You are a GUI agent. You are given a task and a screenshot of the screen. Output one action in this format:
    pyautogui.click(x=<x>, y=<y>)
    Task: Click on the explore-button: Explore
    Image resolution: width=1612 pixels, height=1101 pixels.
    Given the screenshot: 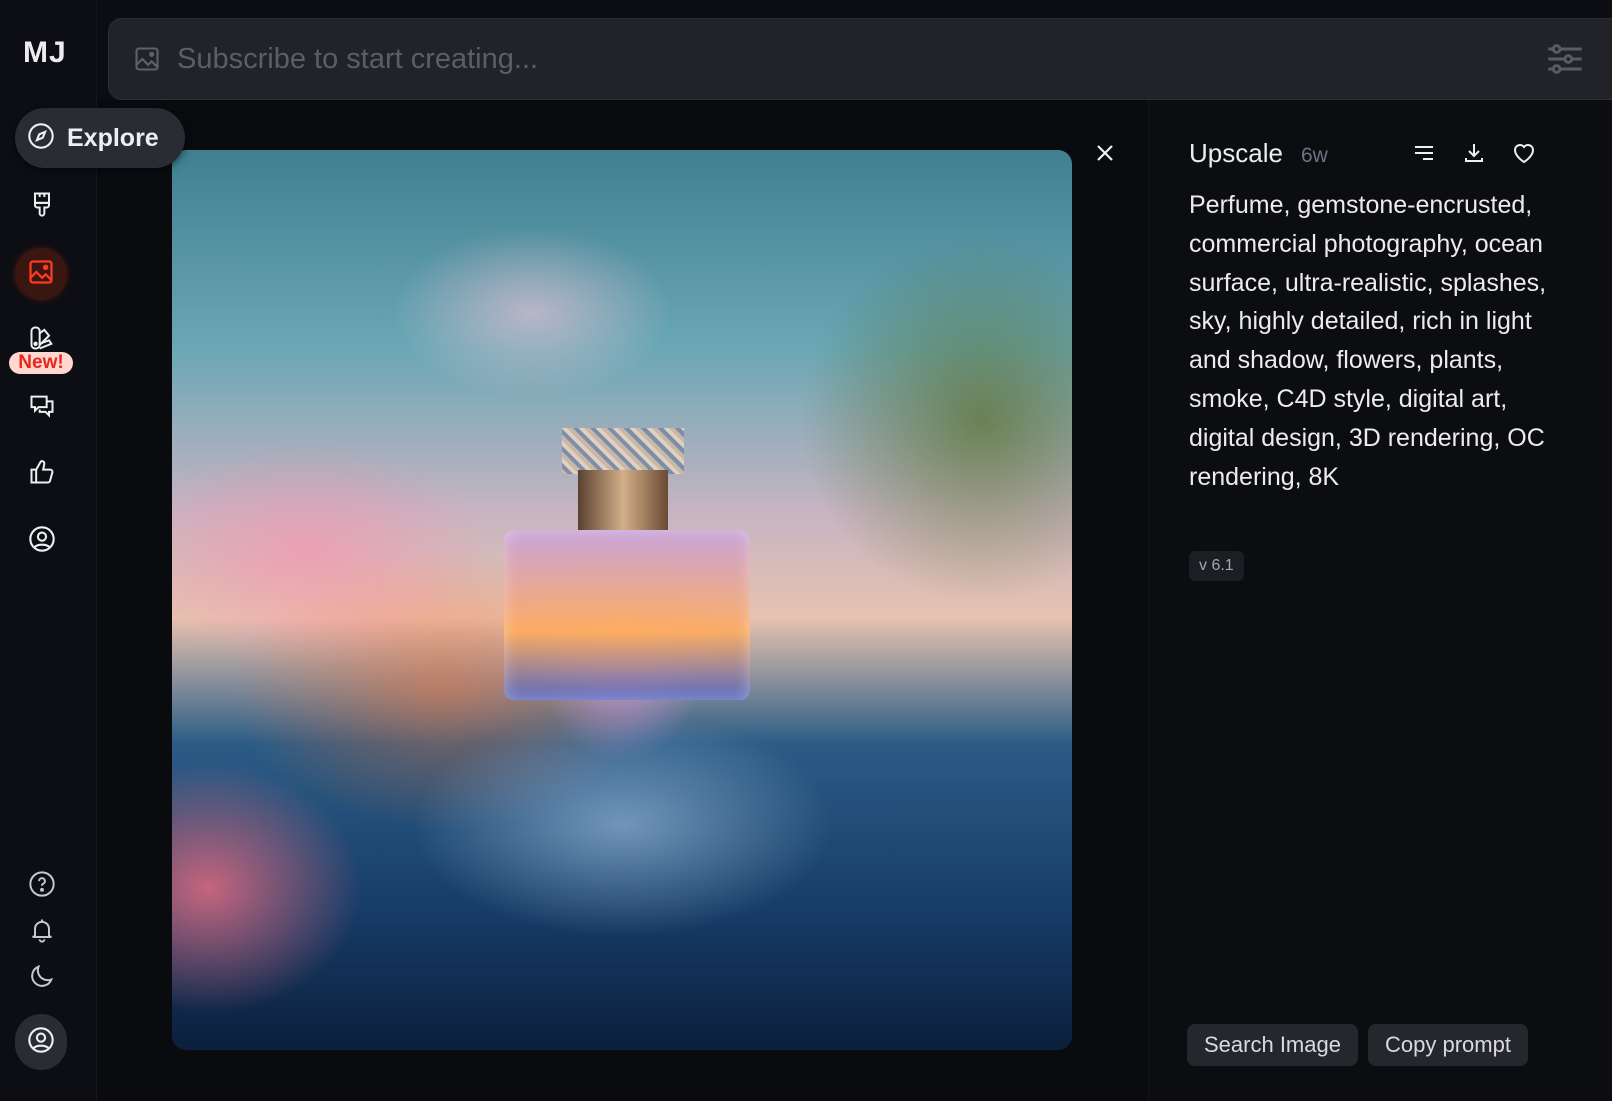 What is the action you would take?
    pyautogui.click(x=100, y=138)
    